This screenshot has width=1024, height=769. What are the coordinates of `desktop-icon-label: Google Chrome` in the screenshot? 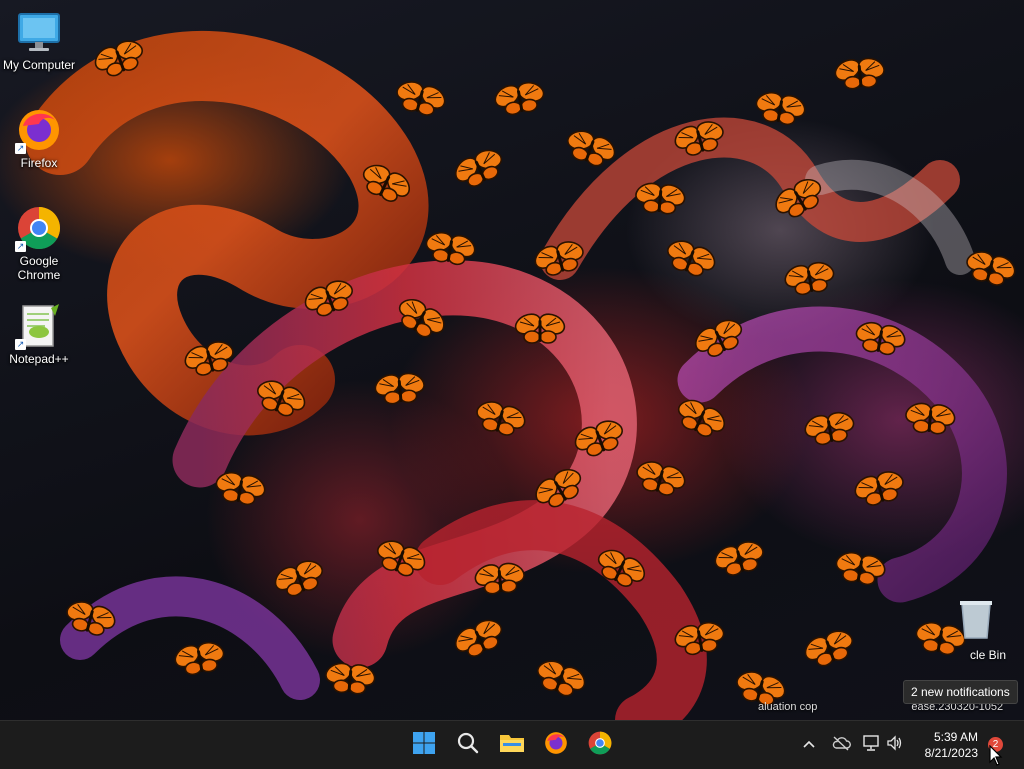 It's located at (39, 268).